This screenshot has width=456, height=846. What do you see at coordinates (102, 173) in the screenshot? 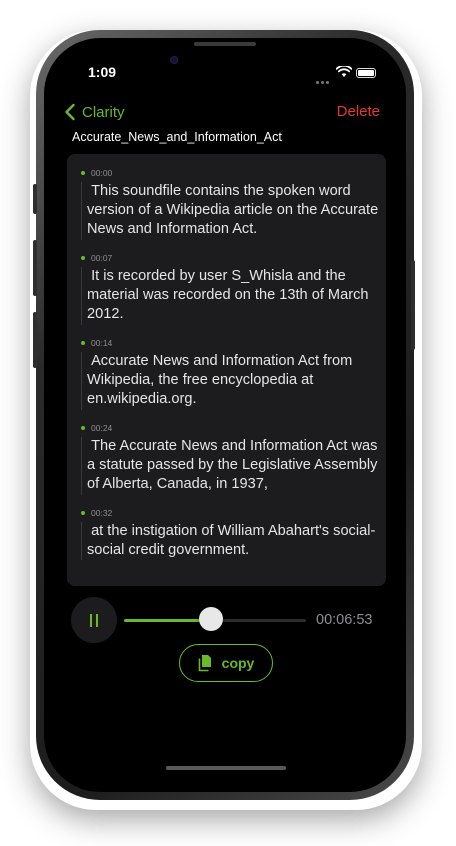
I see `segment-time-label: 00:00` at bounding box center [102, 173].